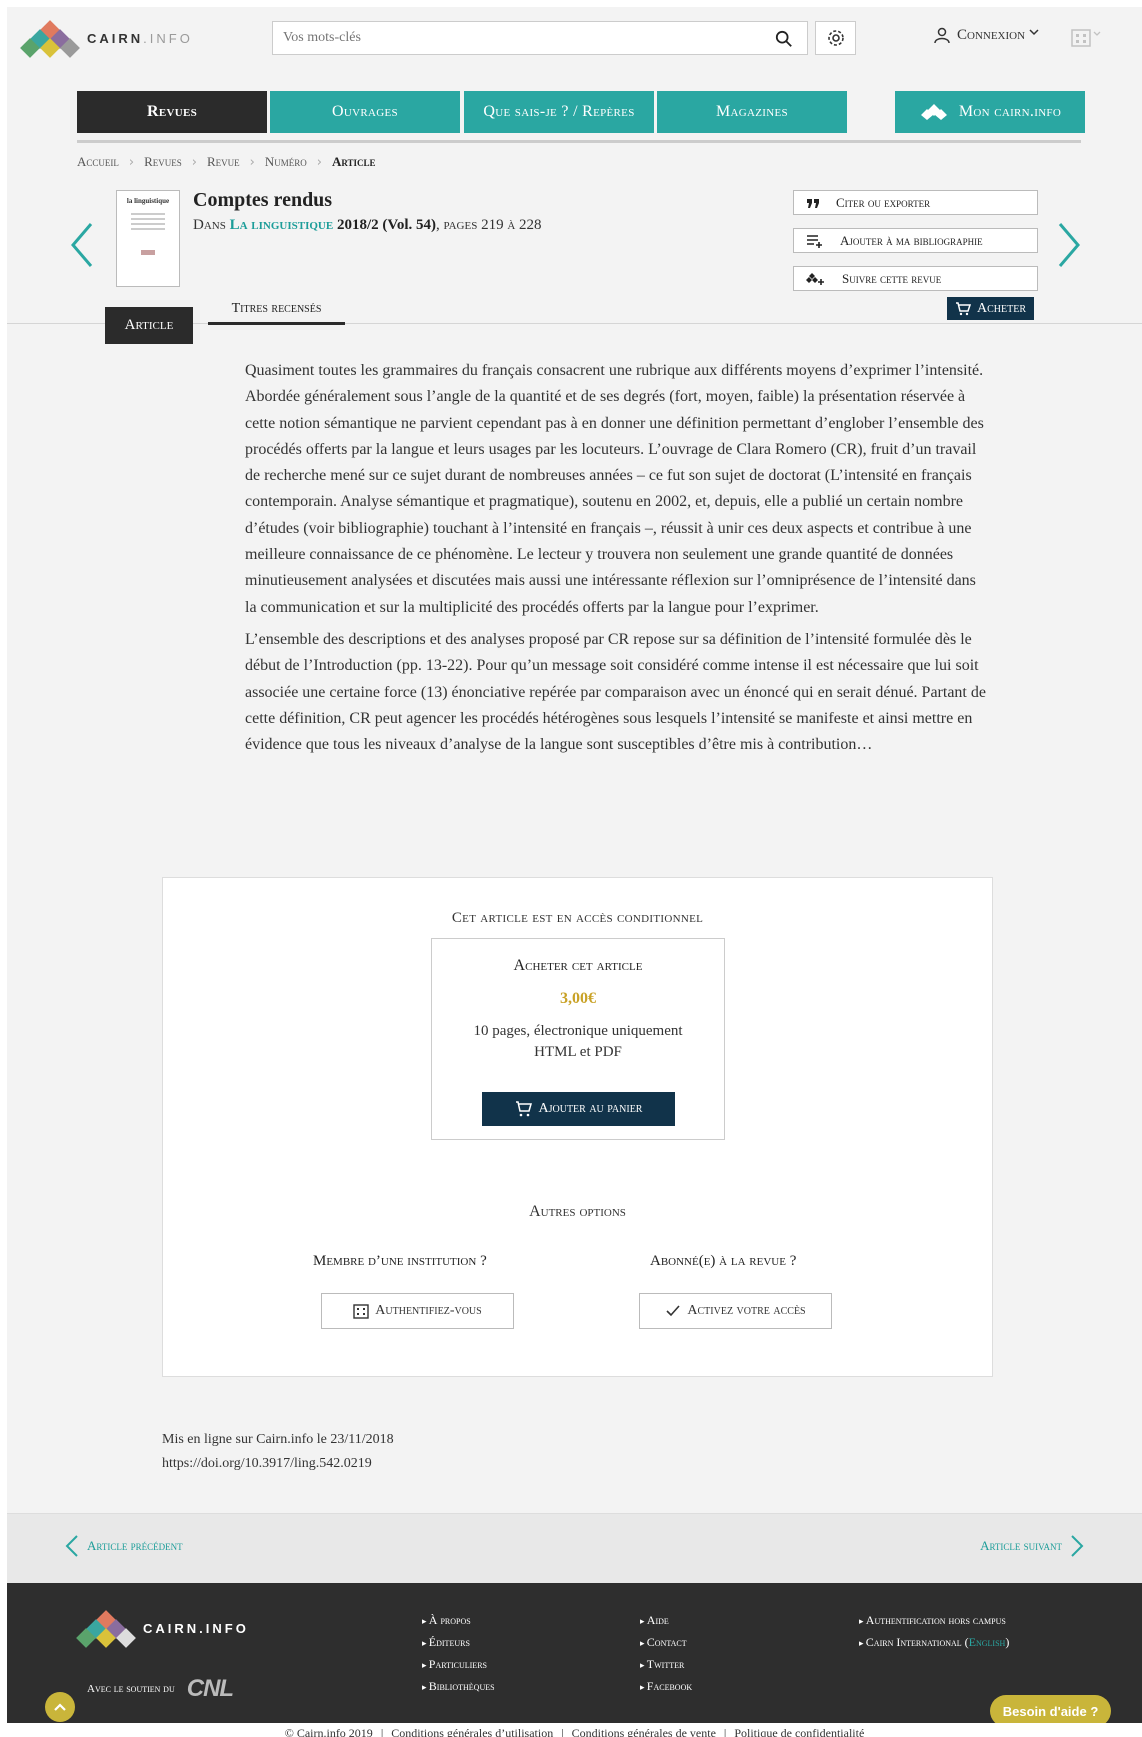 This screenshot has height=1737, width=1142. Describe the element at coordinates (813, 203) in the screenshot. I see `quote-icon` at that location.